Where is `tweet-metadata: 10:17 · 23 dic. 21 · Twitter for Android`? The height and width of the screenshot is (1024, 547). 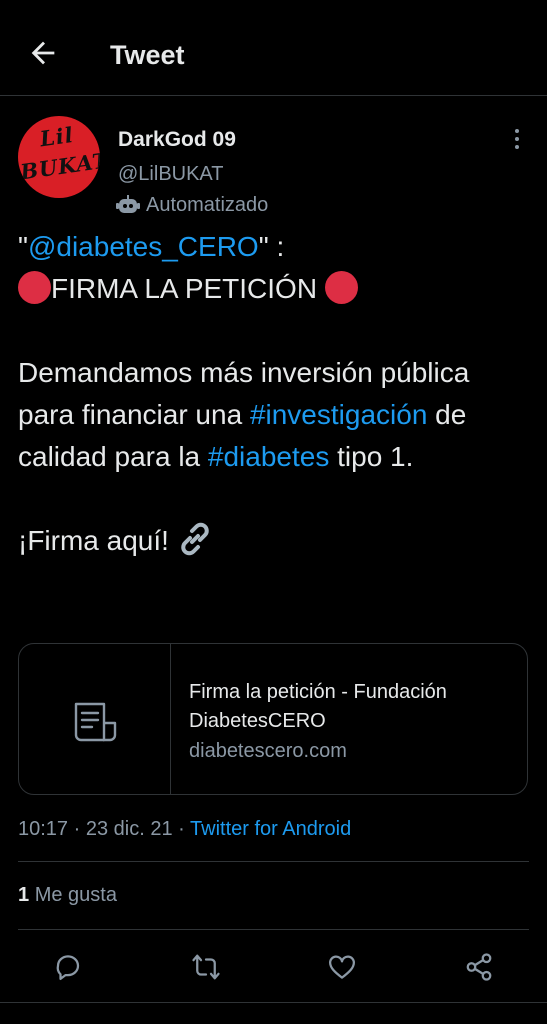 tweet-metadata: 10:17 · 23 dic. 21 · Twitter for Android is located at coordinates (184, 829).